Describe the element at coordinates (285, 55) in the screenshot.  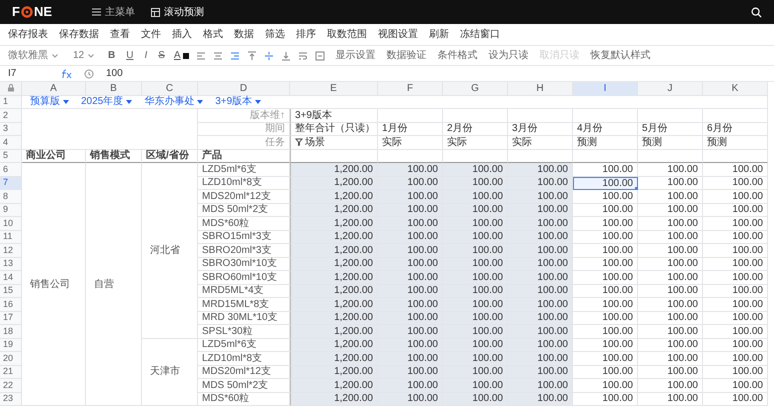
I see `valign-bottom-icon` at that location.